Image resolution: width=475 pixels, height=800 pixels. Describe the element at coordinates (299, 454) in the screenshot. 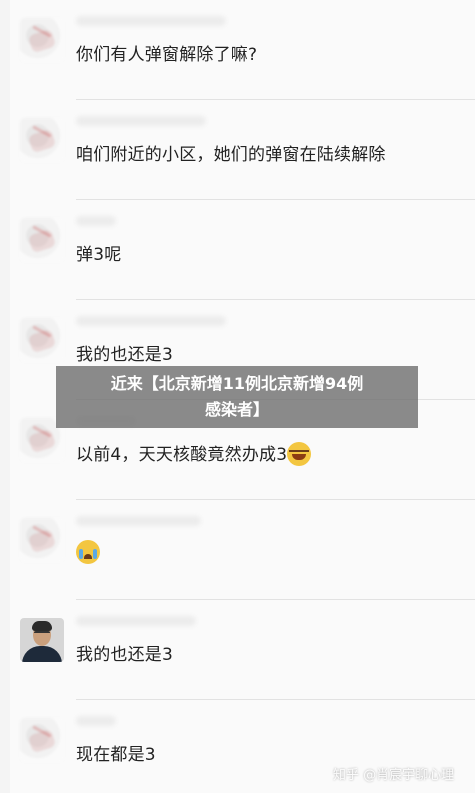

I see `laughing-crying-emoji-icon` at that location.